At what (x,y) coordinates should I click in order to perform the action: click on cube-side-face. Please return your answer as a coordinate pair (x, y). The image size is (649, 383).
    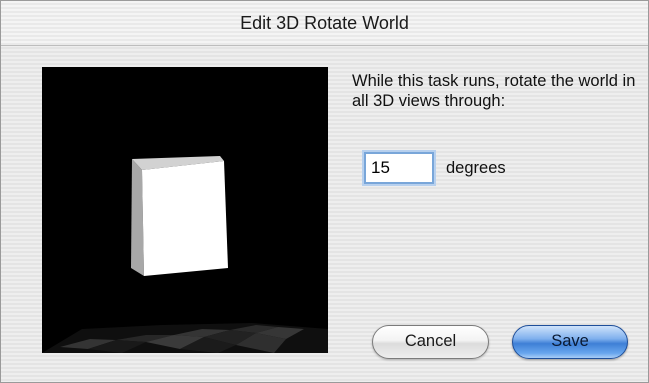
    Looking at the image, I should click on (137, 217).